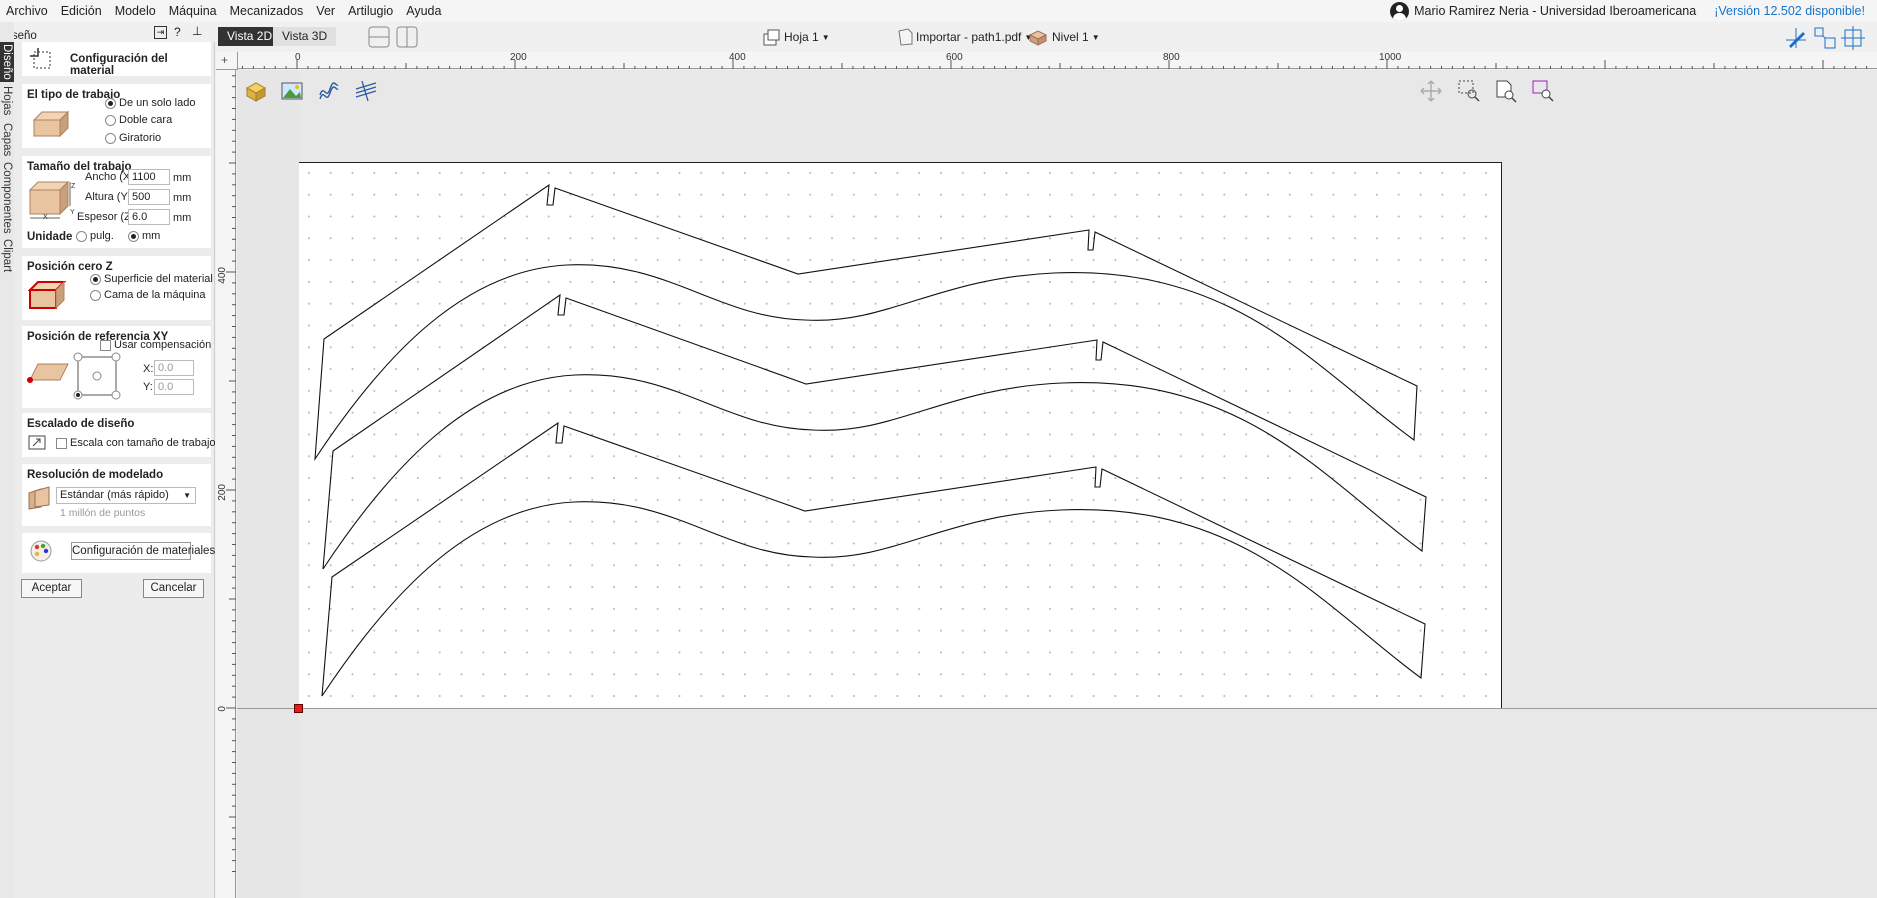 The image size is (1877, 898). Describe the element at coordinates (140, 138) in the screenshot. I see `job-rotary-label: Giratorio` at that location.